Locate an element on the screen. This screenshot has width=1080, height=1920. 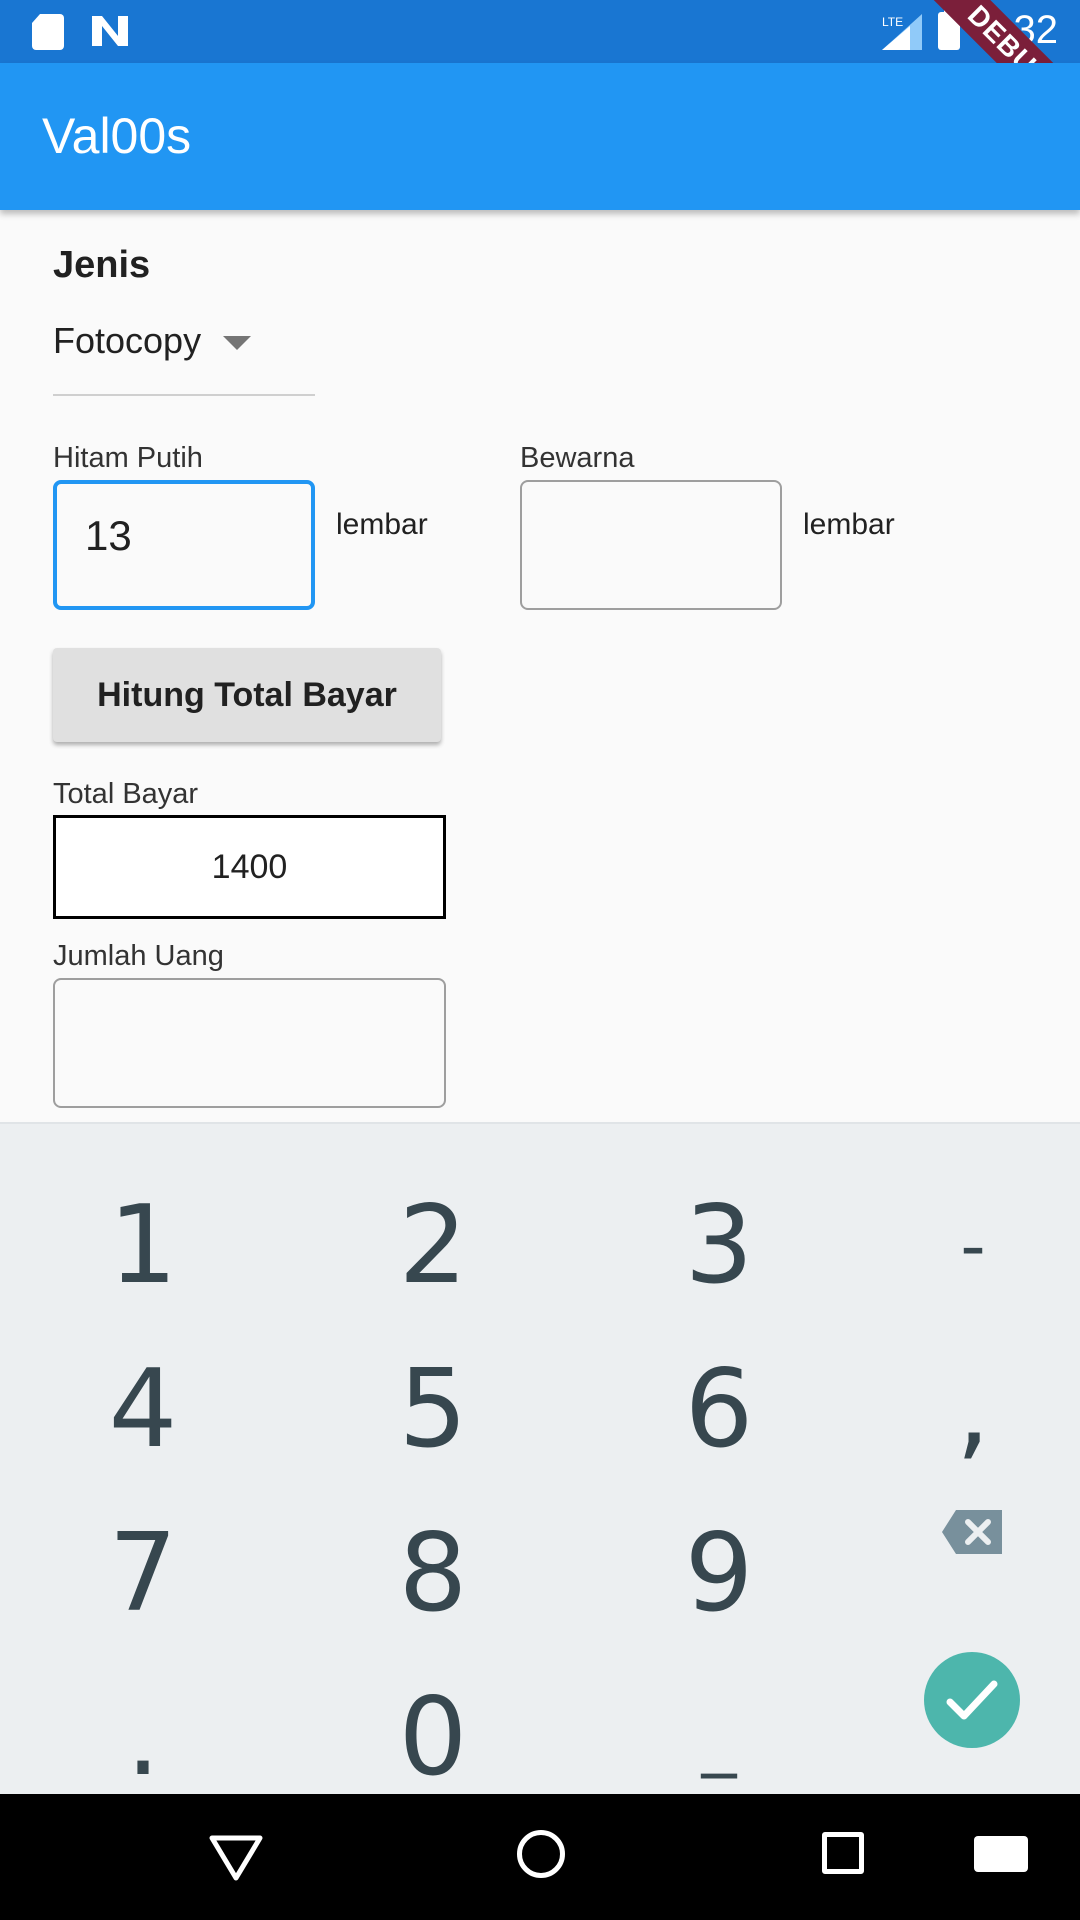
signal-icon: LTE is located at coordinates (902, 32).